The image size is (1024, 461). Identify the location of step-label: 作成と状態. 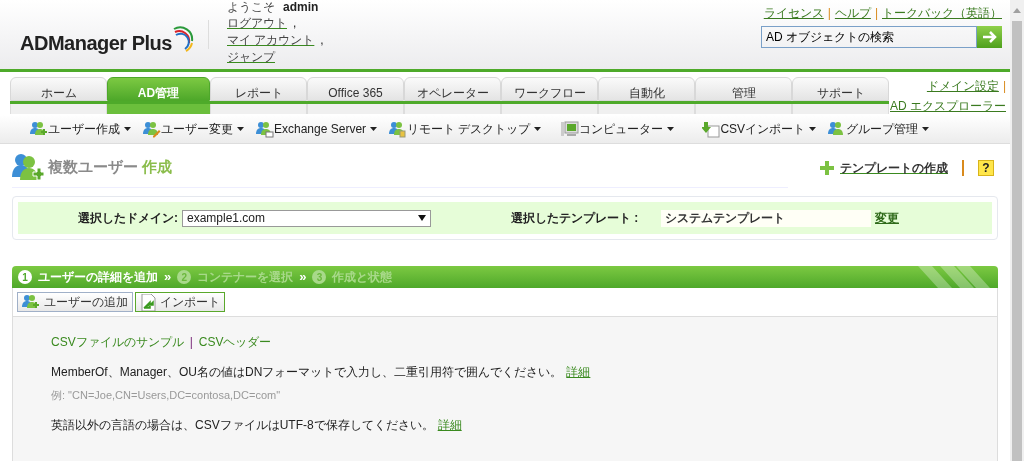
(362, 277).